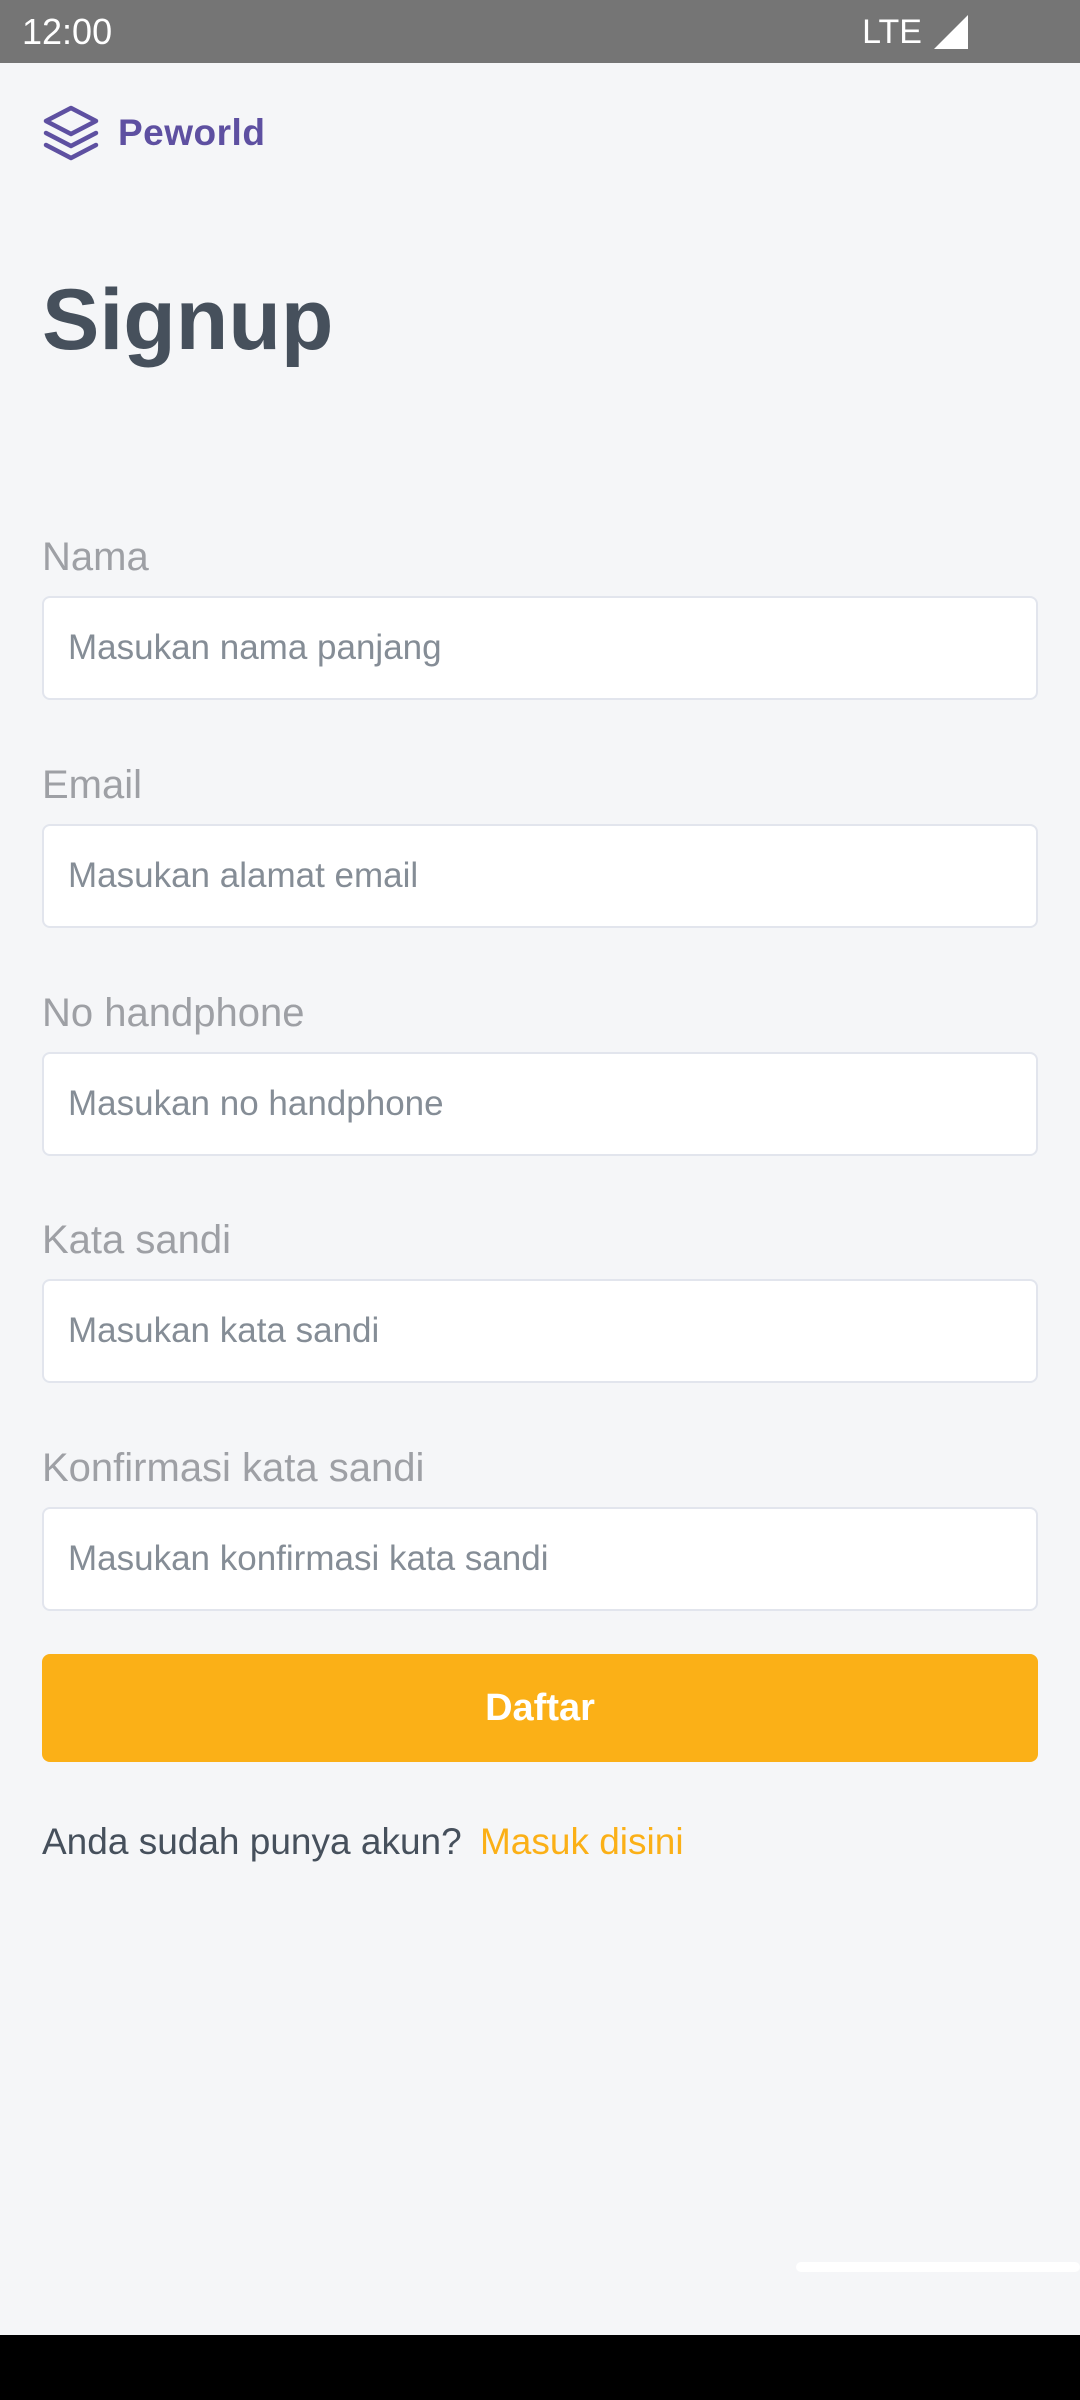 The image size is (1080, 2400). I want to click on home-handle, so click(938, 2267).